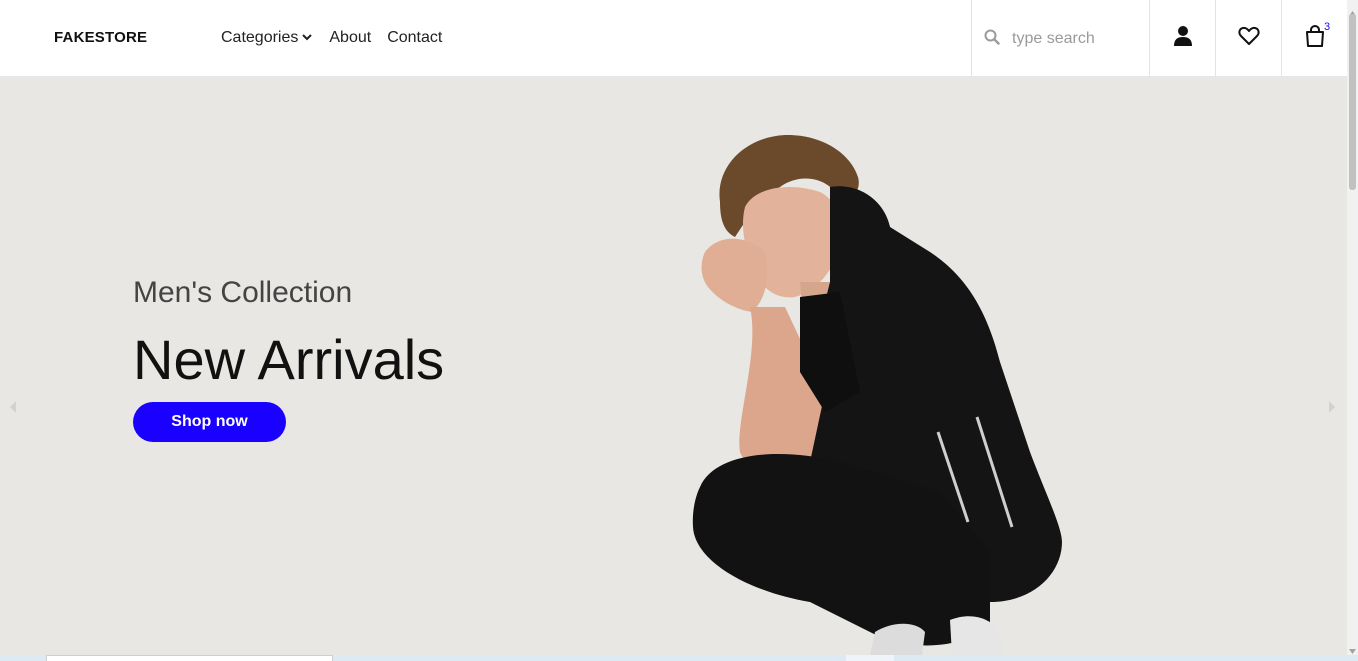 Image resolution: width=1358 pixels, height=661 pixels. I want to click on account-button, so click(1182, 38).